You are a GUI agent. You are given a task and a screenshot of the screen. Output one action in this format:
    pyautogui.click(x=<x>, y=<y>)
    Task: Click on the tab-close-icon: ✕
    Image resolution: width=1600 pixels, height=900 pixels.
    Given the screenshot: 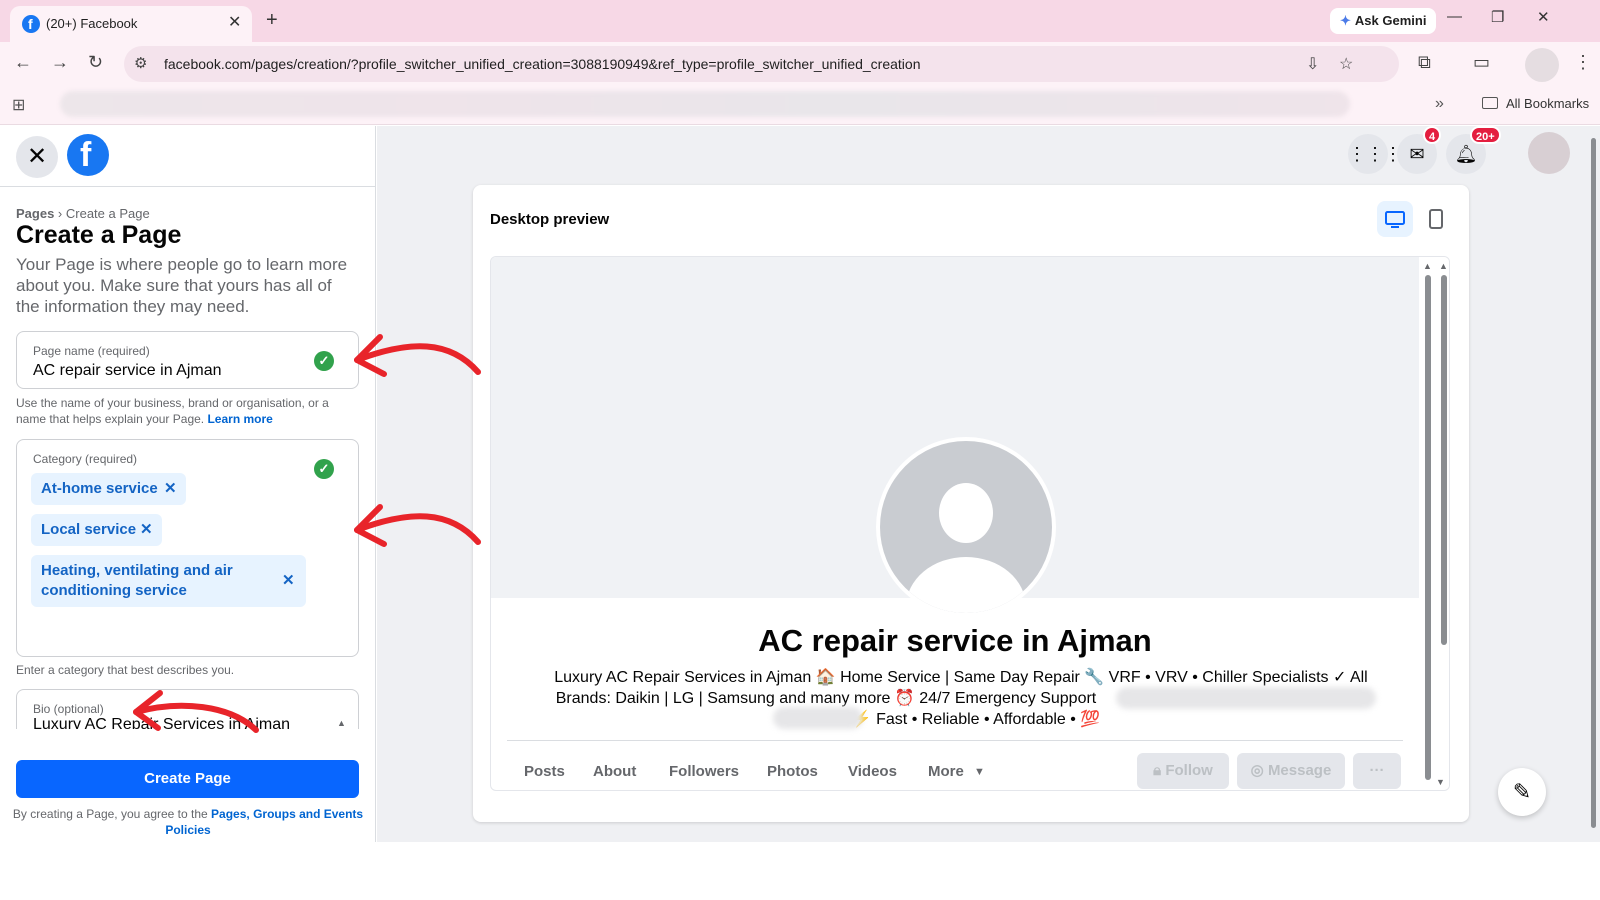 What is the action you would take?
    pyautogui.click(x=234, y=22)
    